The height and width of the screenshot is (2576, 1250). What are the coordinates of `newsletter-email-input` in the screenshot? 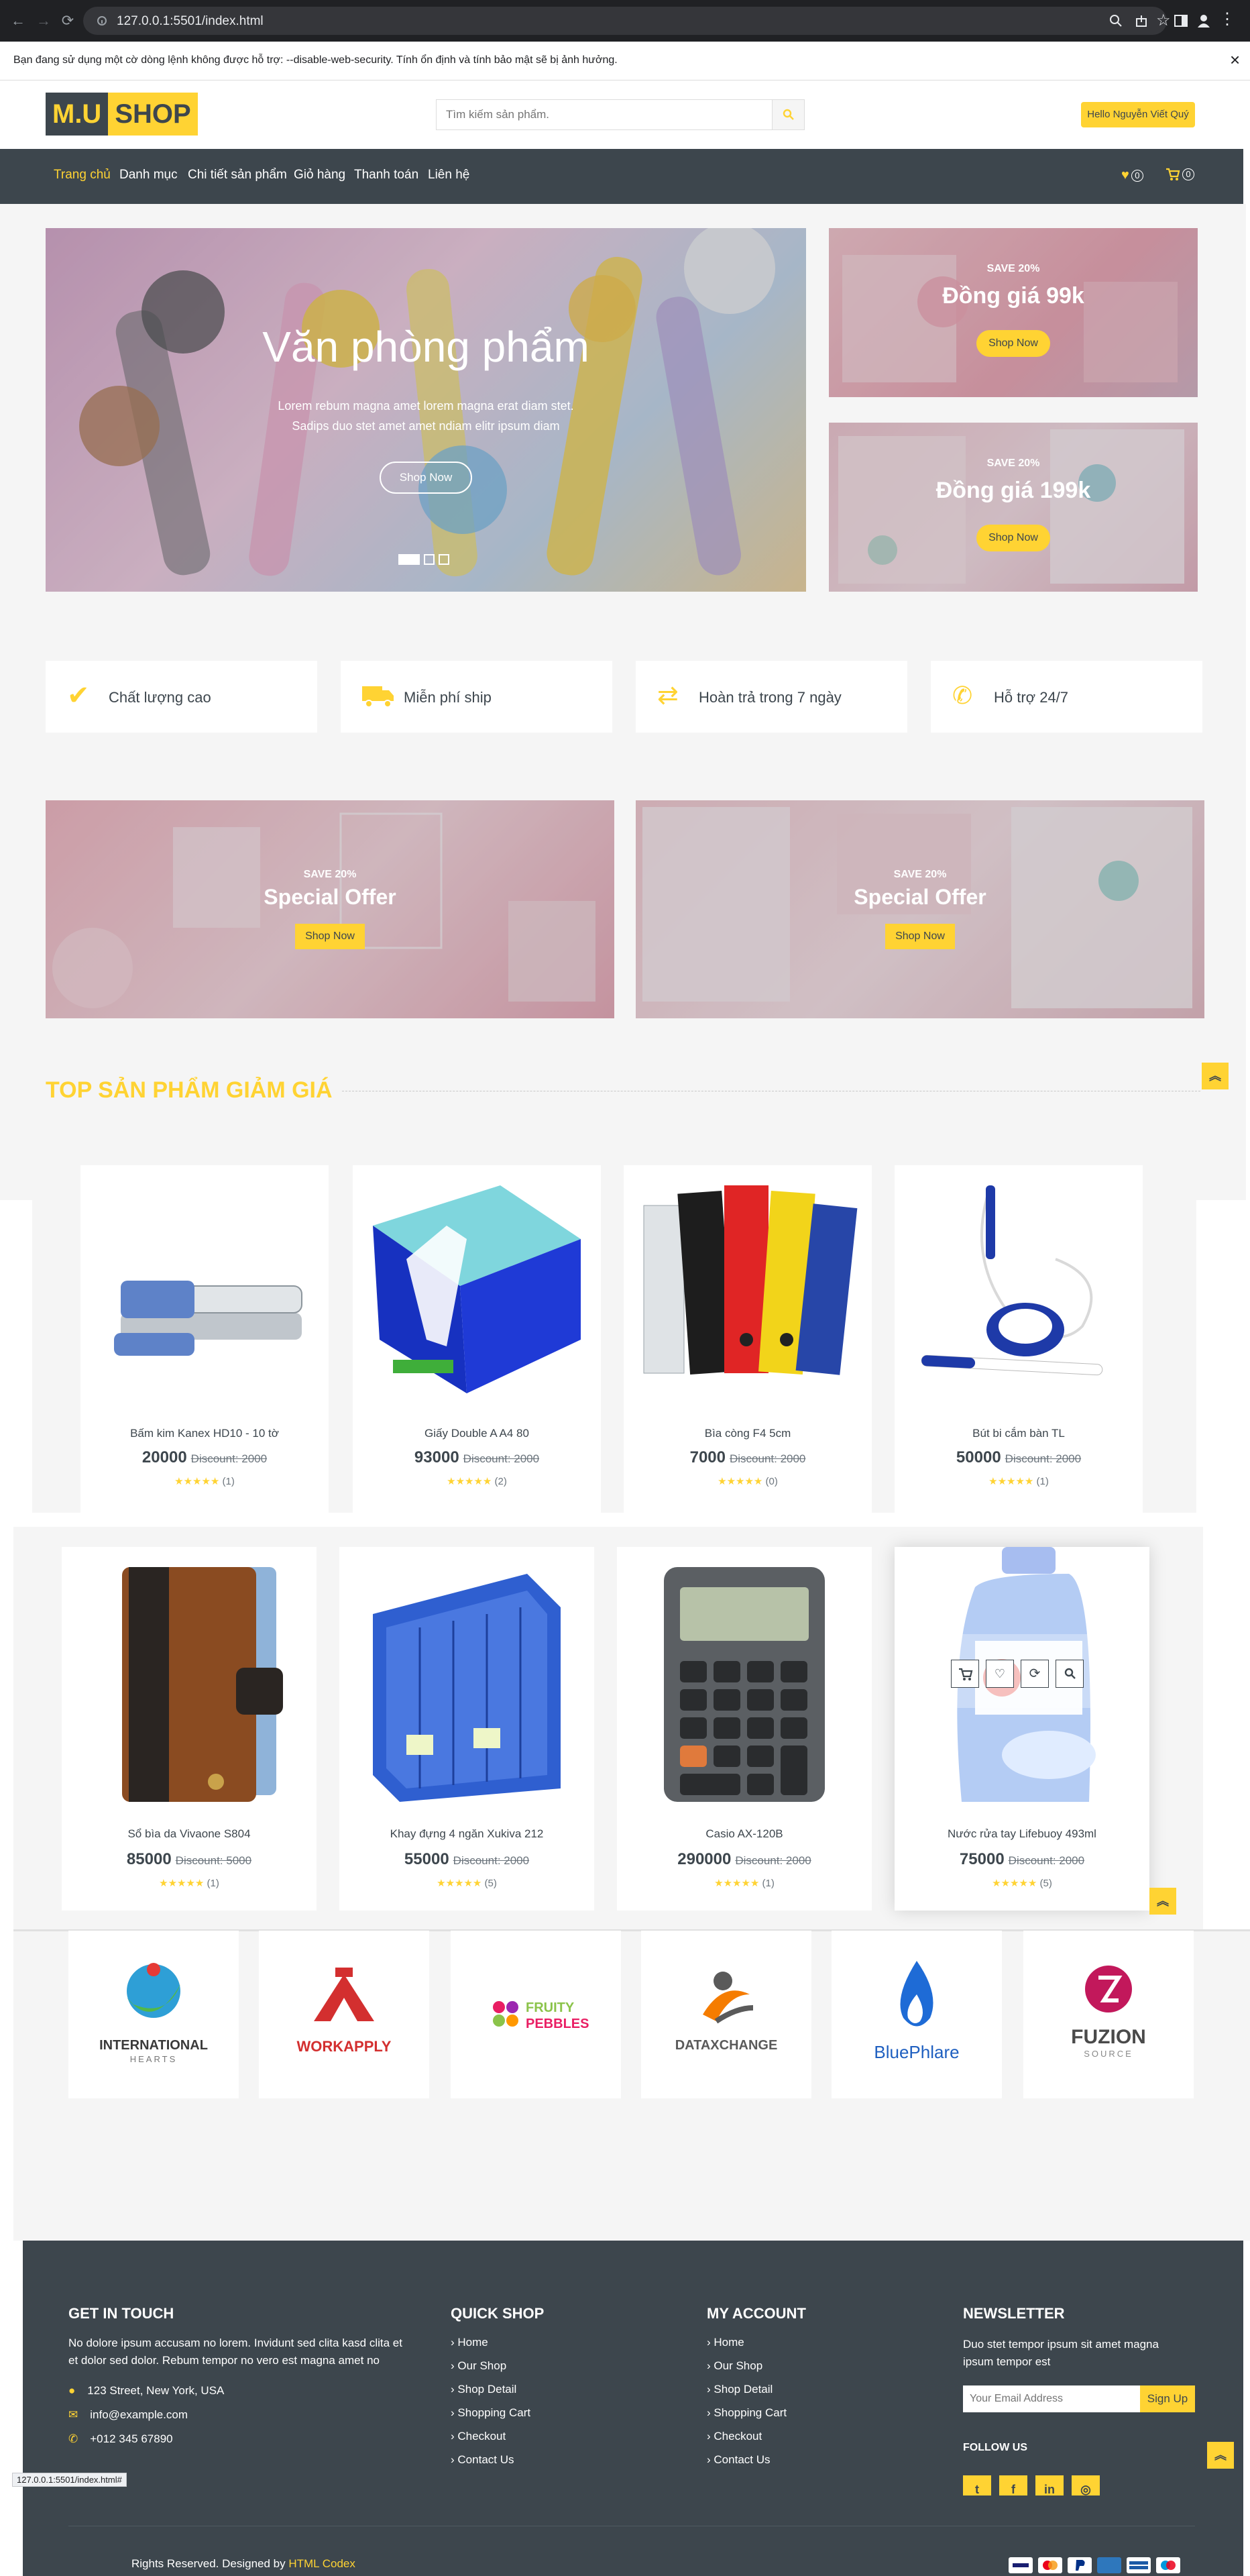 It's located at (1051, 2398).